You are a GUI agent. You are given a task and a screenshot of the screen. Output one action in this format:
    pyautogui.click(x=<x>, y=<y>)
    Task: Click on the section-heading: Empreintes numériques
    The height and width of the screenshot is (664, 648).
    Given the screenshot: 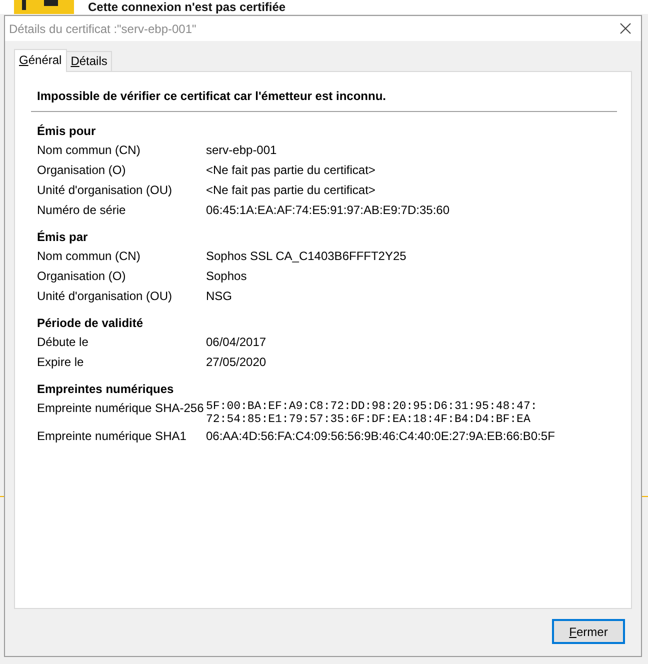 What is the action you would take?
    pyautogui.click(x=106, y=389)
    